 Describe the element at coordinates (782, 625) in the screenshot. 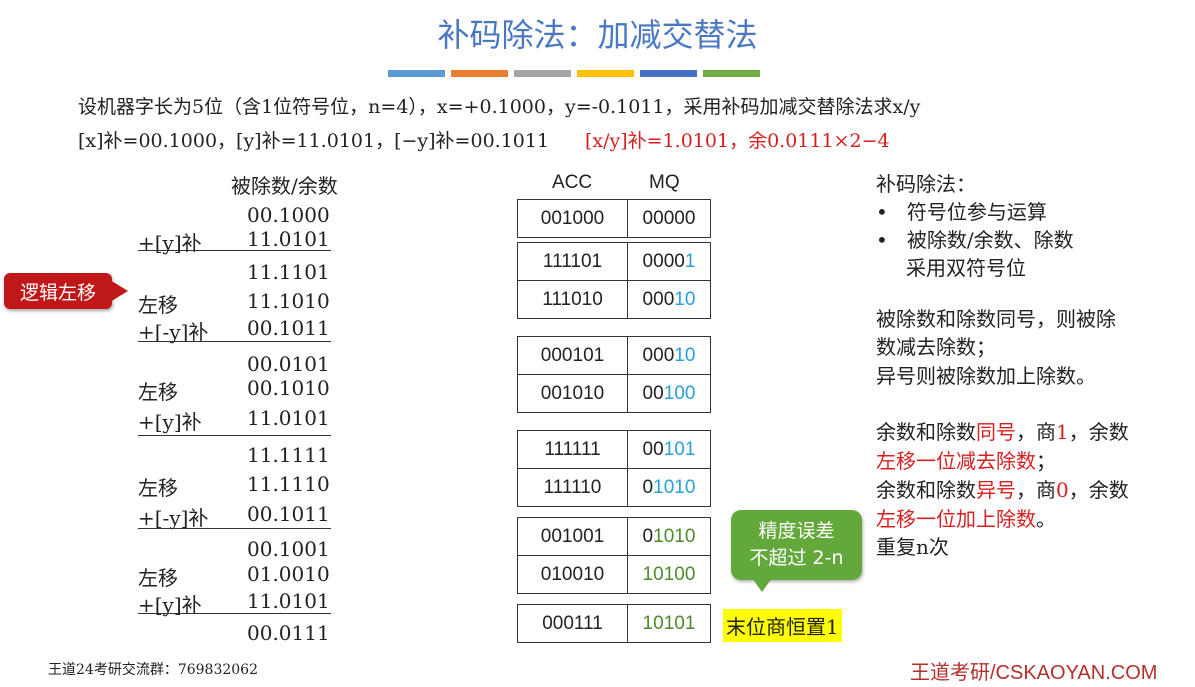

I see `last-bit-note: 末位商恒置1` at that location.